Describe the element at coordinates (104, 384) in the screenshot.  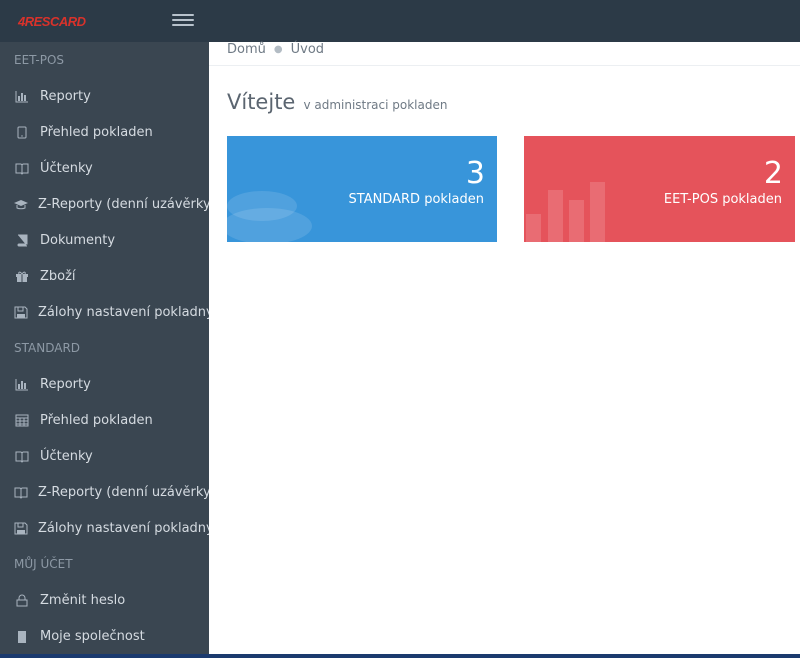
I see `sidebar-item-std-reporty: Reporty` at that location.